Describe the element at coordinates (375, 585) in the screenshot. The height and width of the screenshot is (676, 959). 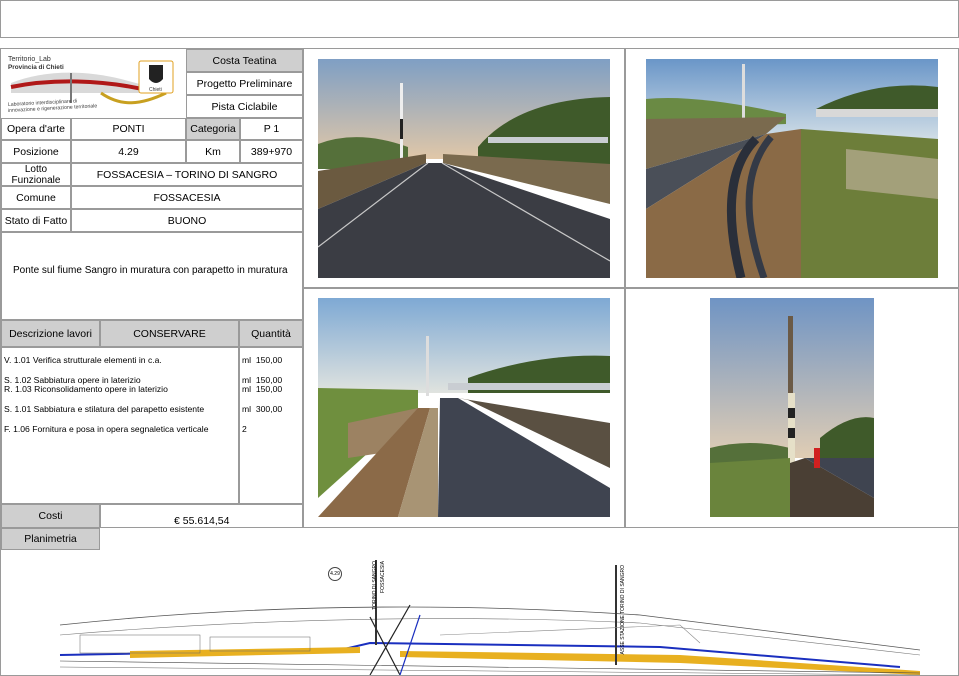
I see `plan-label-torino: TORINO DI SANGRO` at that location.